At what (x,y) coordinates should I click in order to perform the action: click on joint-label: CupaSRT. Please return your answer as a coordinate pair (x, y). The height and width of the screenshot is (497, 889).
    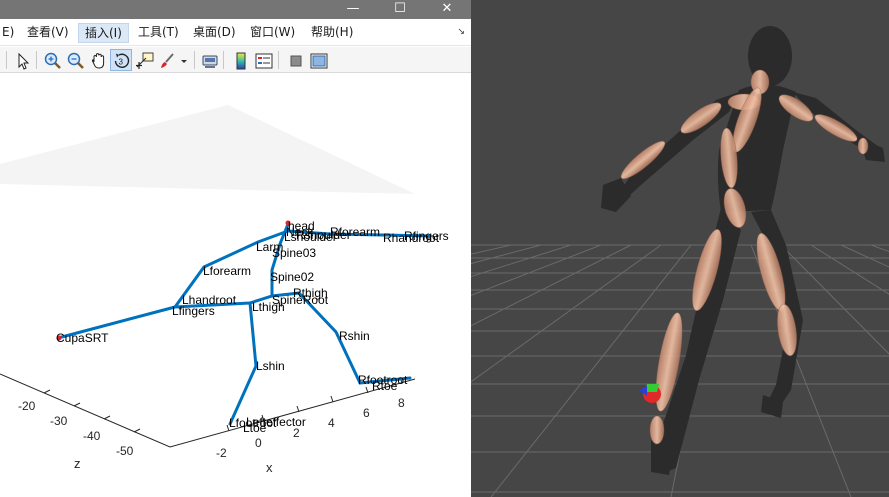
    Looking at the image, I should click on (82, 338).